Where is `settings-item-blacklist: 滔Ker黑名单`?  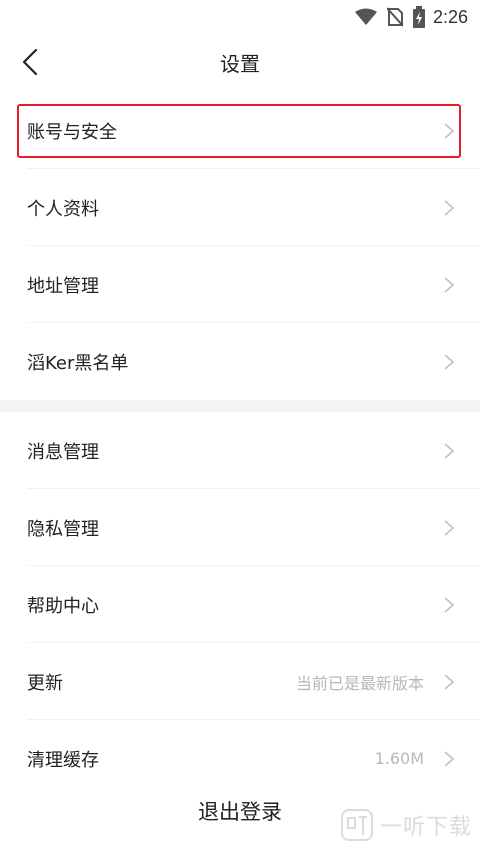
settings-item-blacklist: 滔Ker黑名单 is located at coordinates (240, 361).